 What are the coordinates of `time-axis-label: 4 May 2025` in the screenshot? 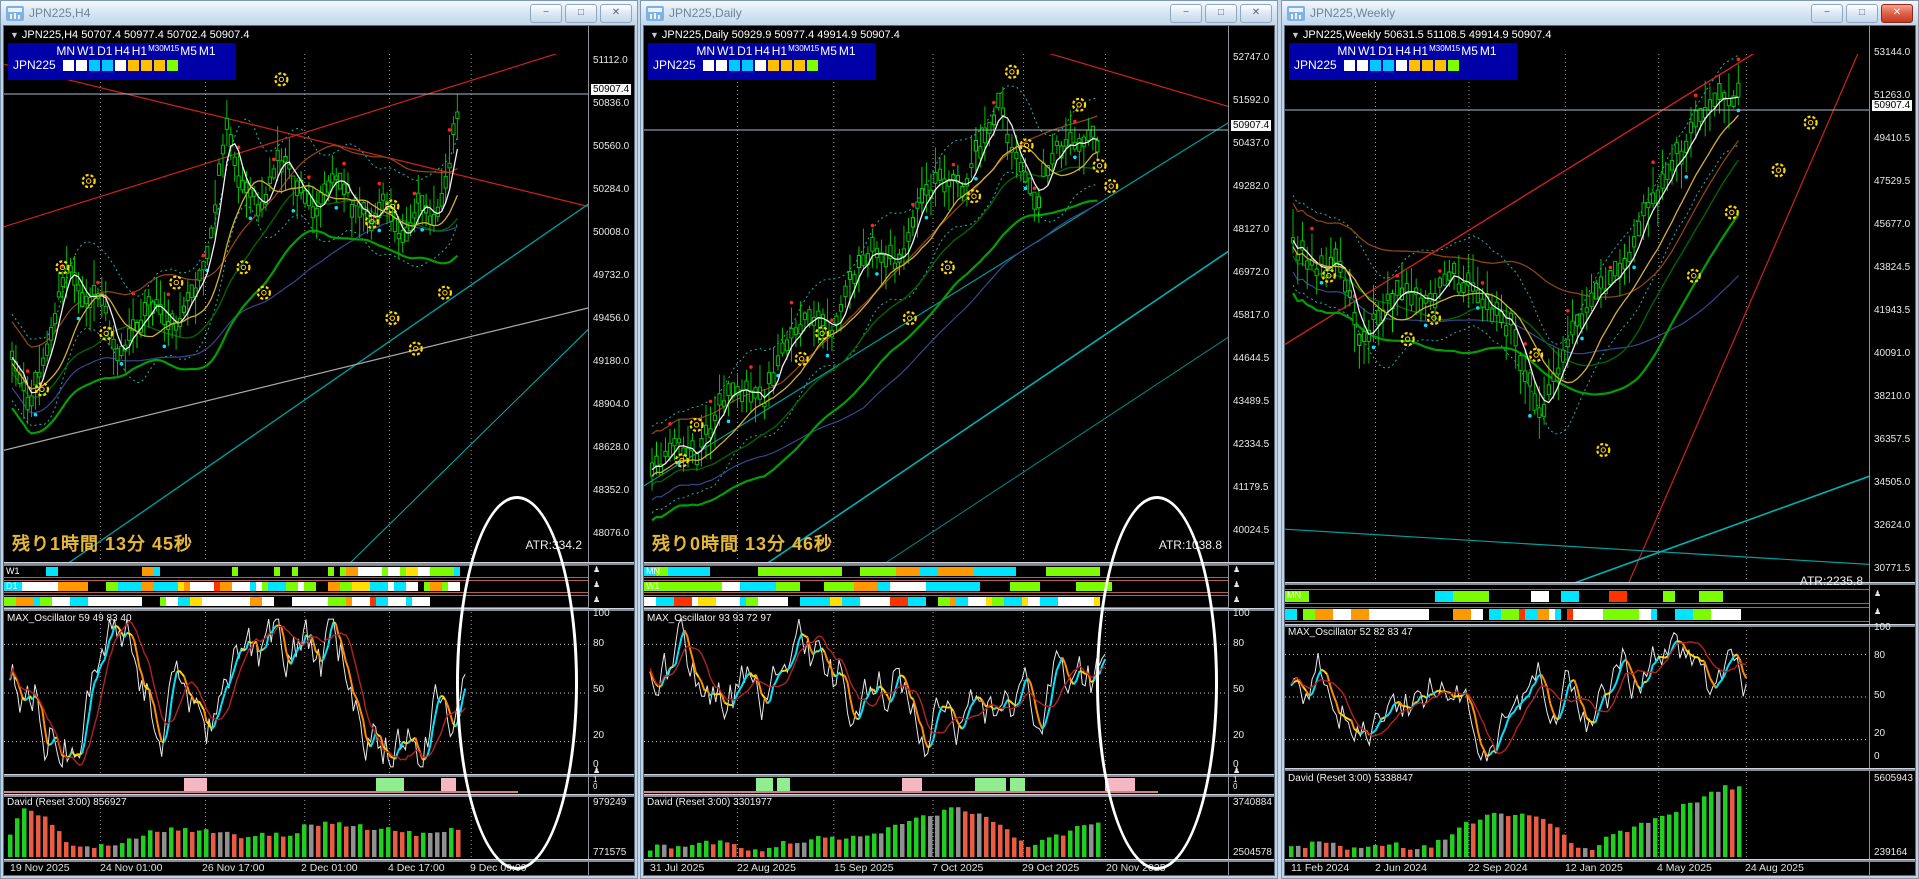 It's located at (1684, 868).